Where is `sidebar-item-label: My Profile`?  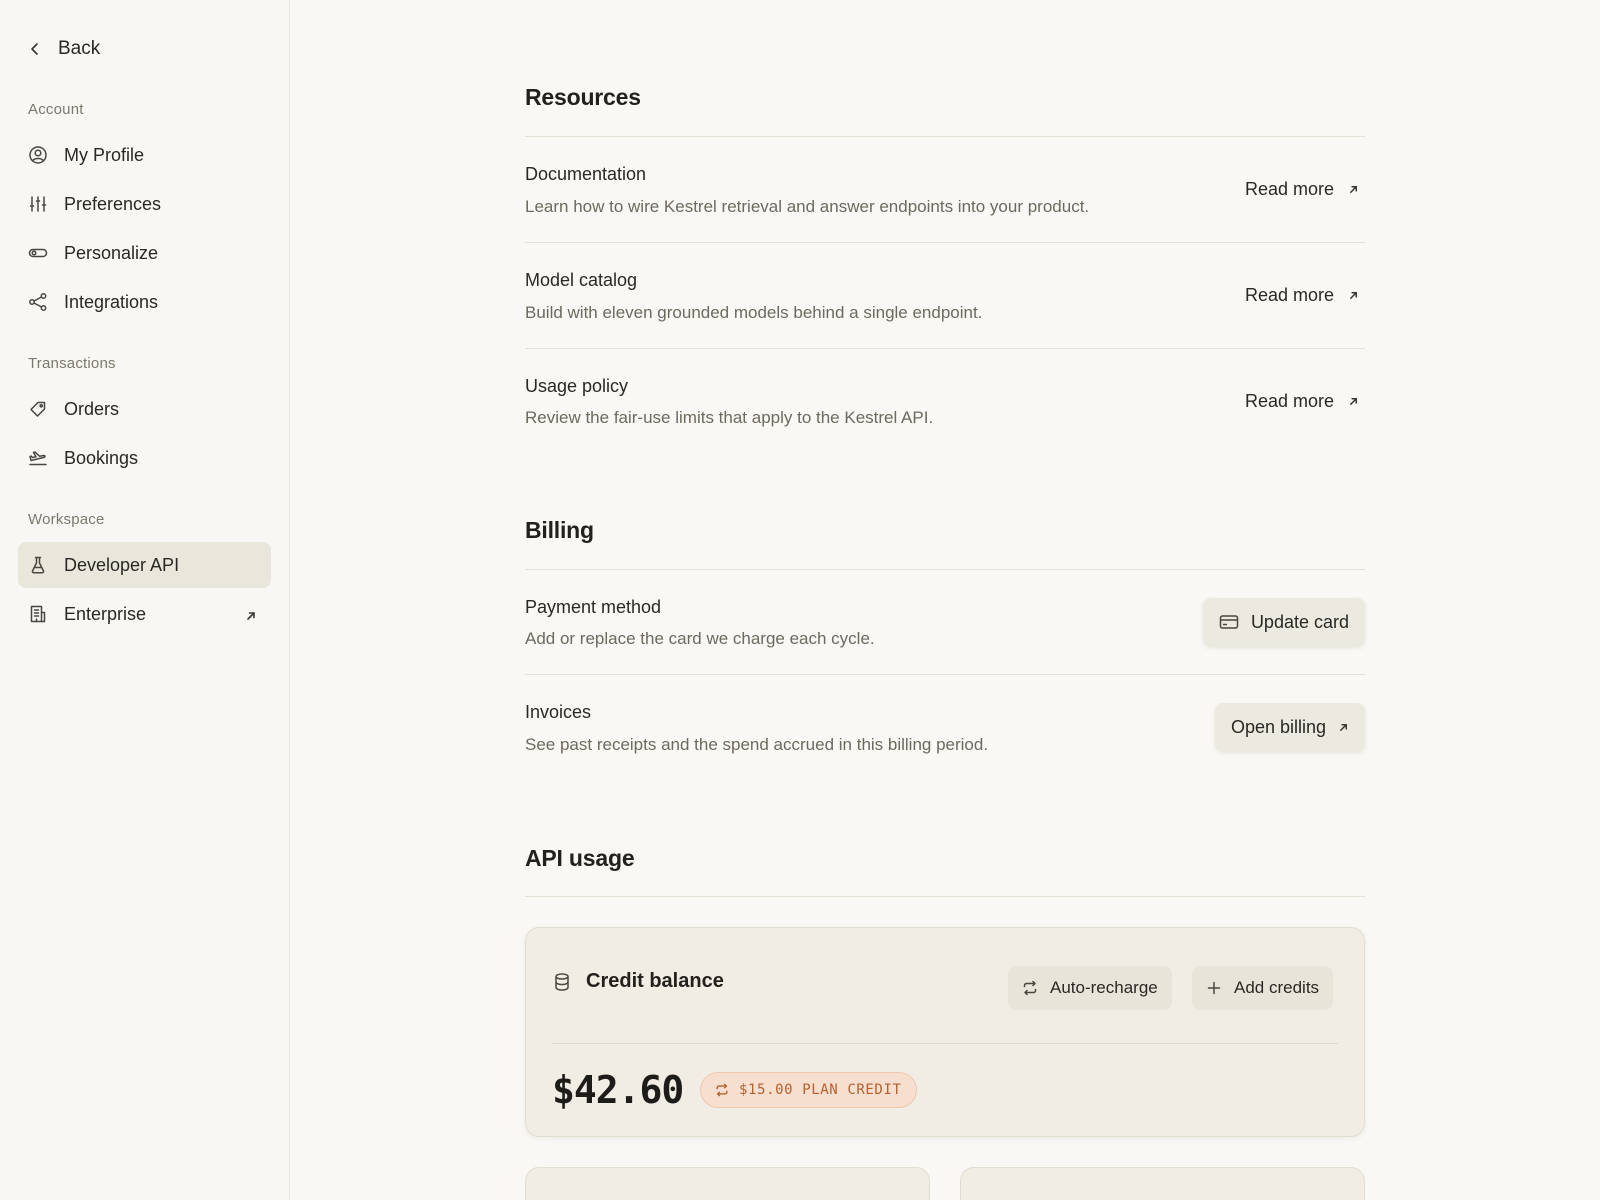 sidebar-item-label: My Profile is located at coordinates (104, 154).